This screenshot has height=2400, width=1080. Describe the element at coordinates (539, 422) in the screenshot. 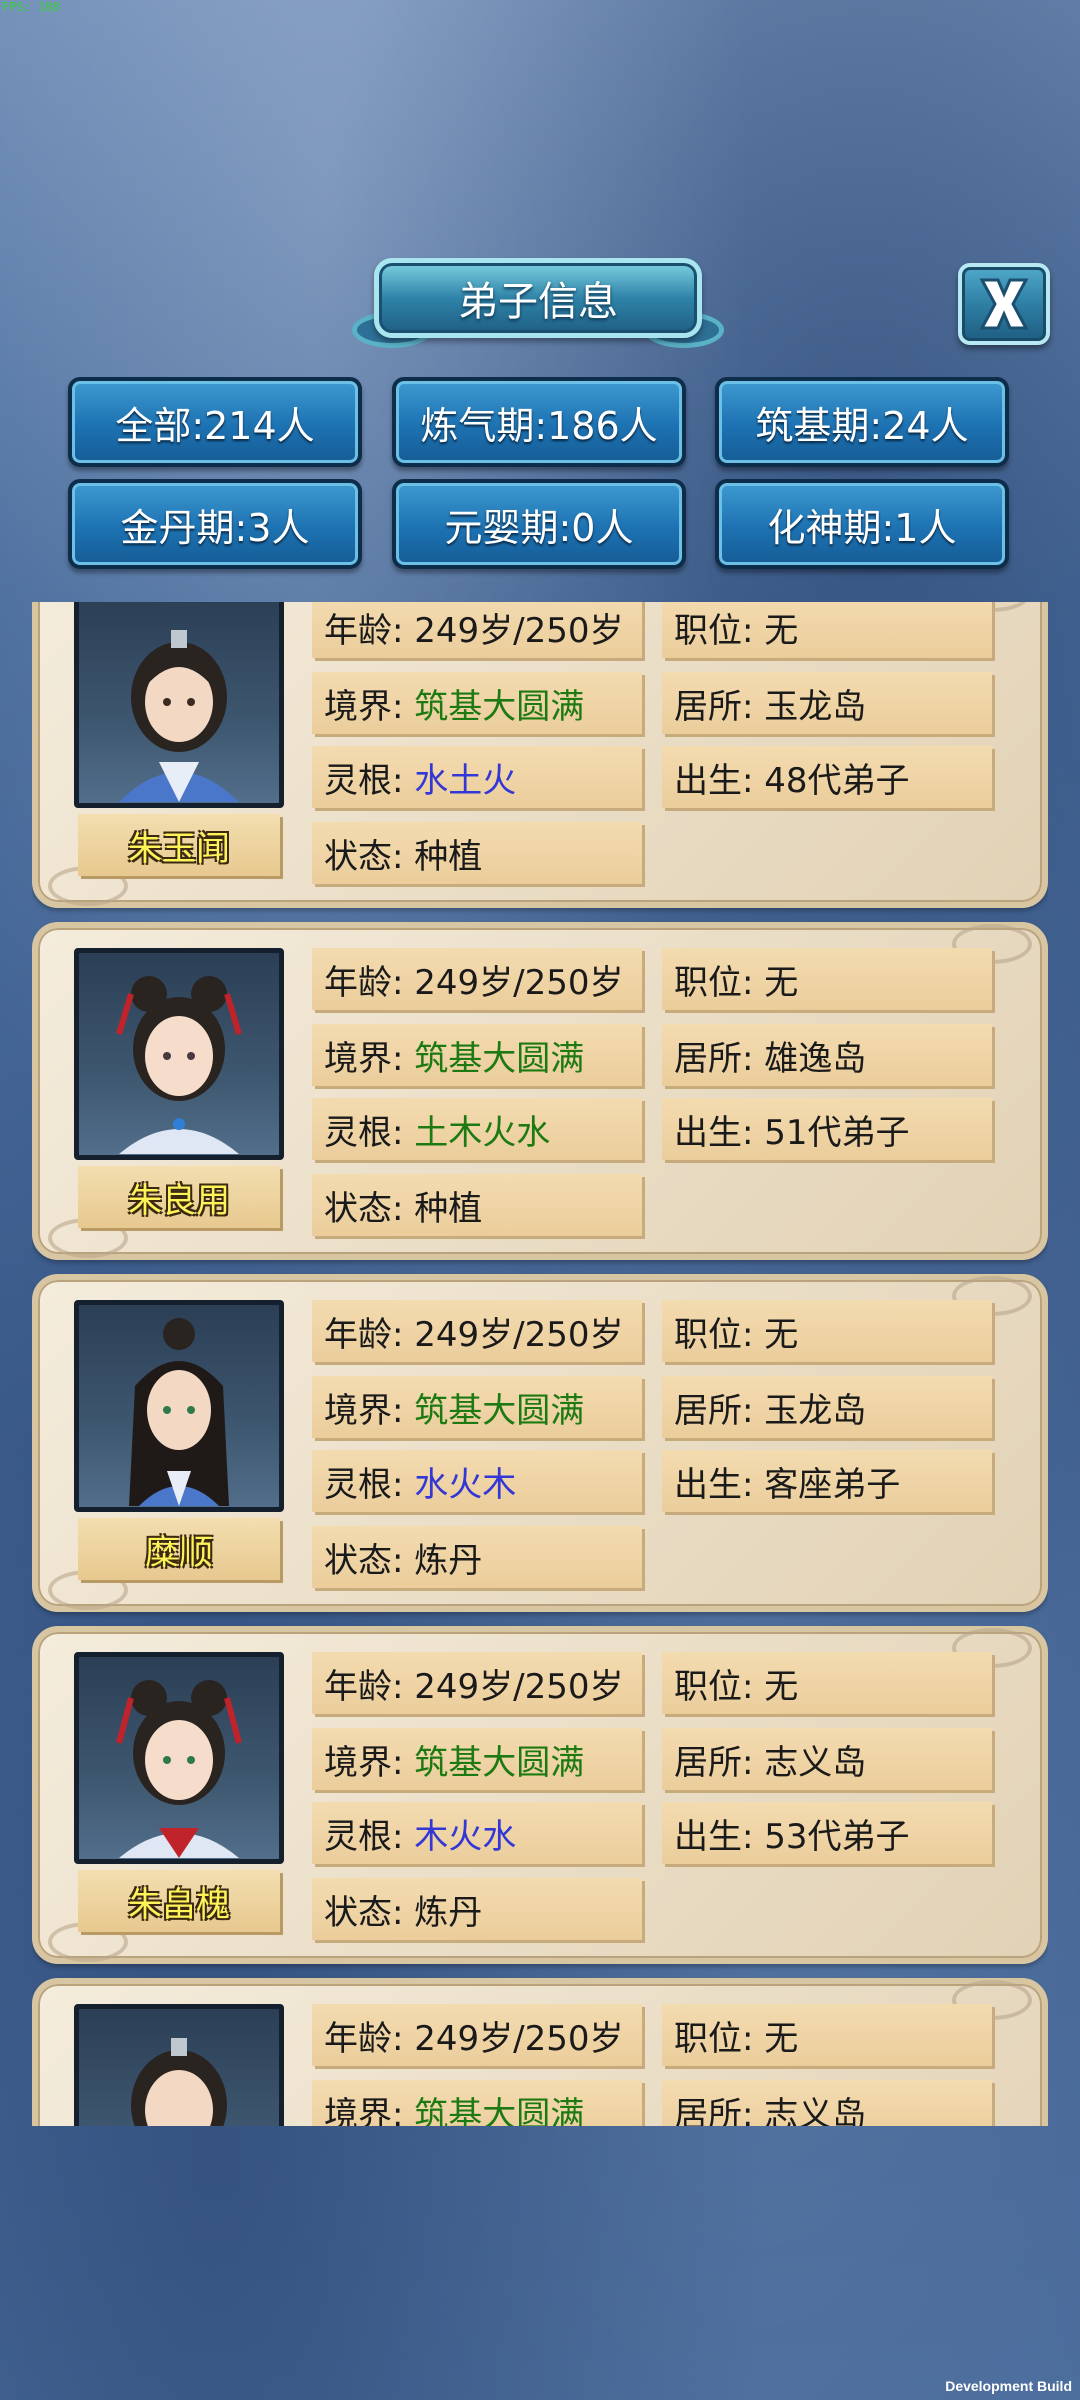

I see `filter-lianqi-button: 炼气期:186人` at that location.